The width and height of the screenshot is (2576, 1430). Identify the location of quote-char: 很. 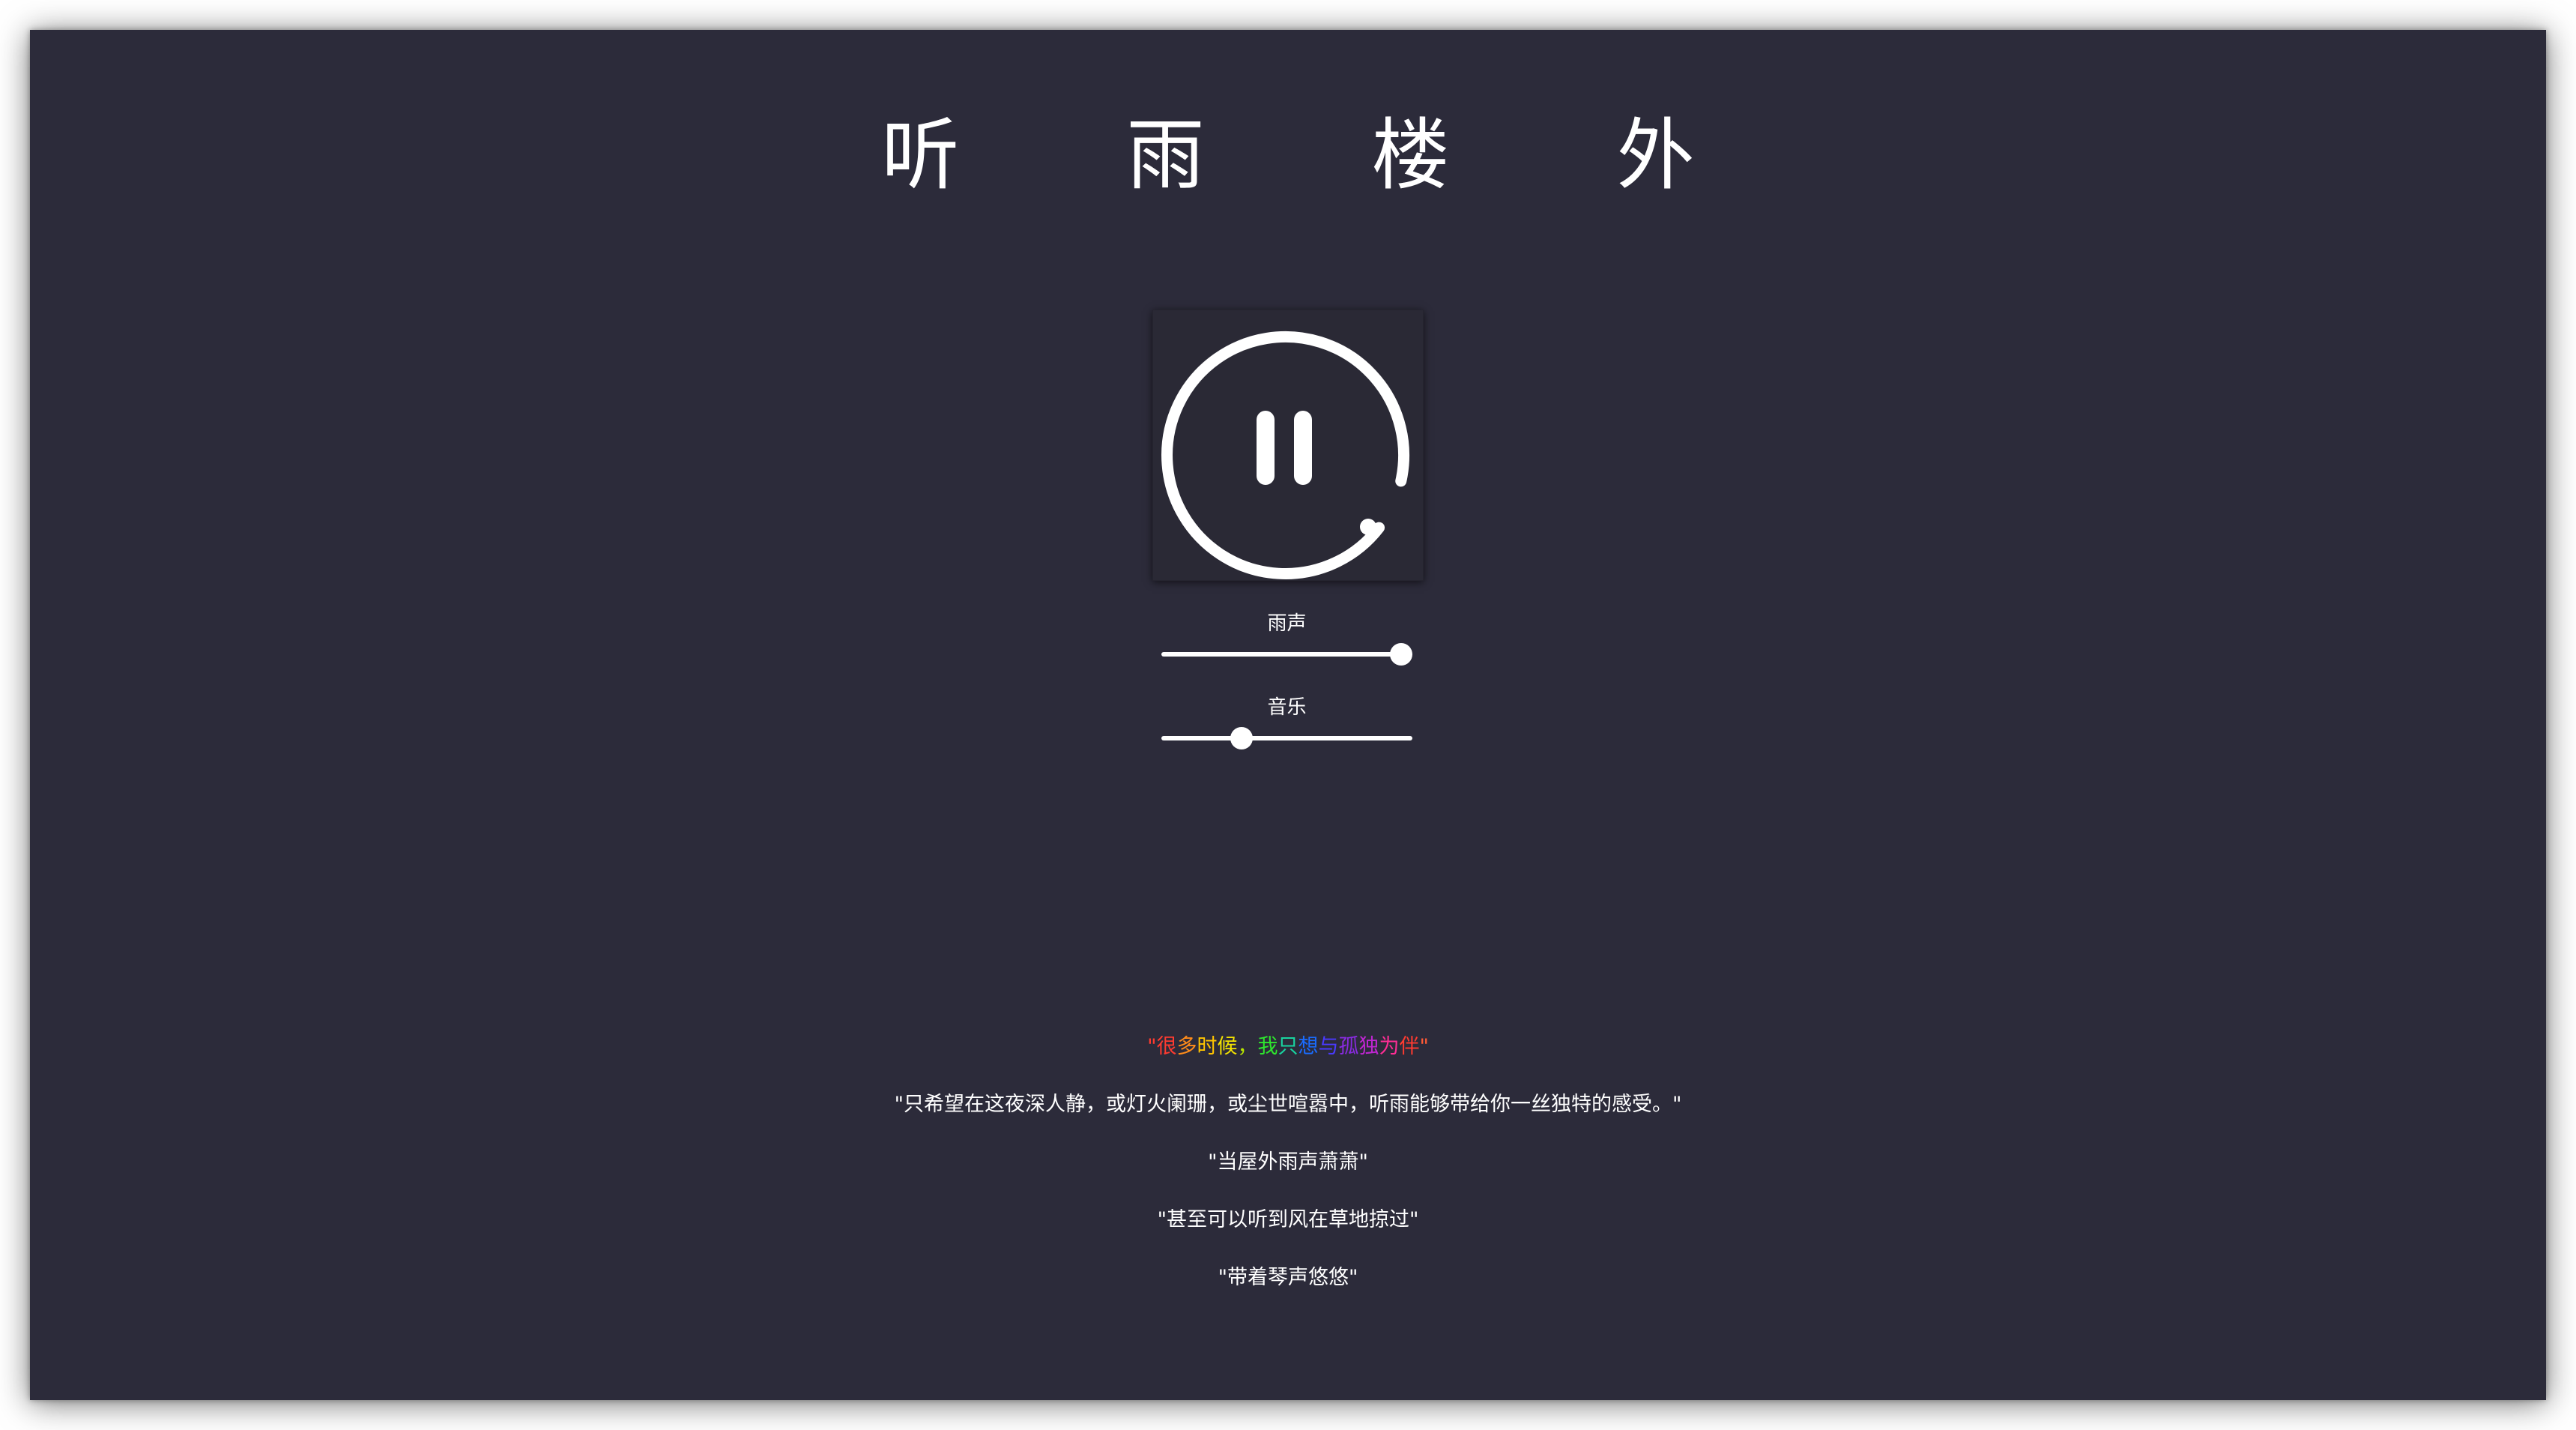
(1166, 1046).